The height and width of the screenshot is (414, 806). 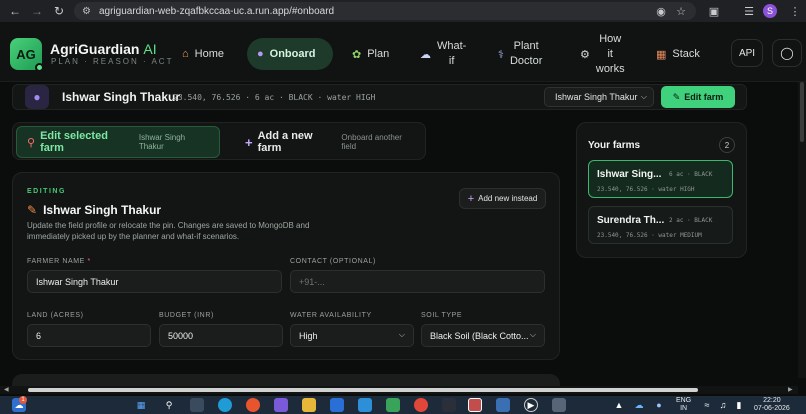 What do you see at coordinates (59, 261) in the screenshot?
I see `farmer-name-label: FARMER NAME *` at bounding box center [59, 261].